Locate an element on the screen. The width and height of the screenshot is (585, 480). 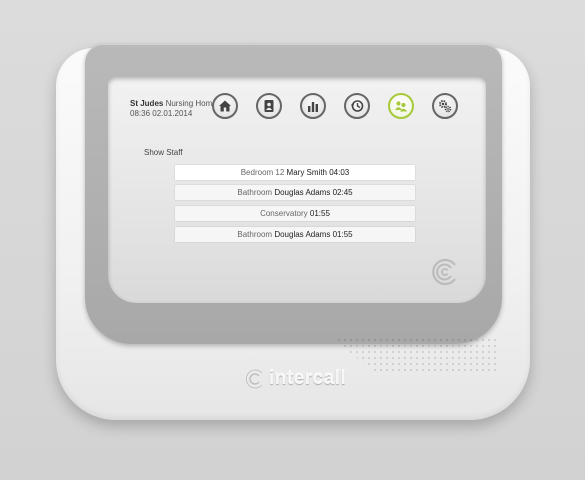
staff-row-time: 04:03 is located at coordinates (339, 172).